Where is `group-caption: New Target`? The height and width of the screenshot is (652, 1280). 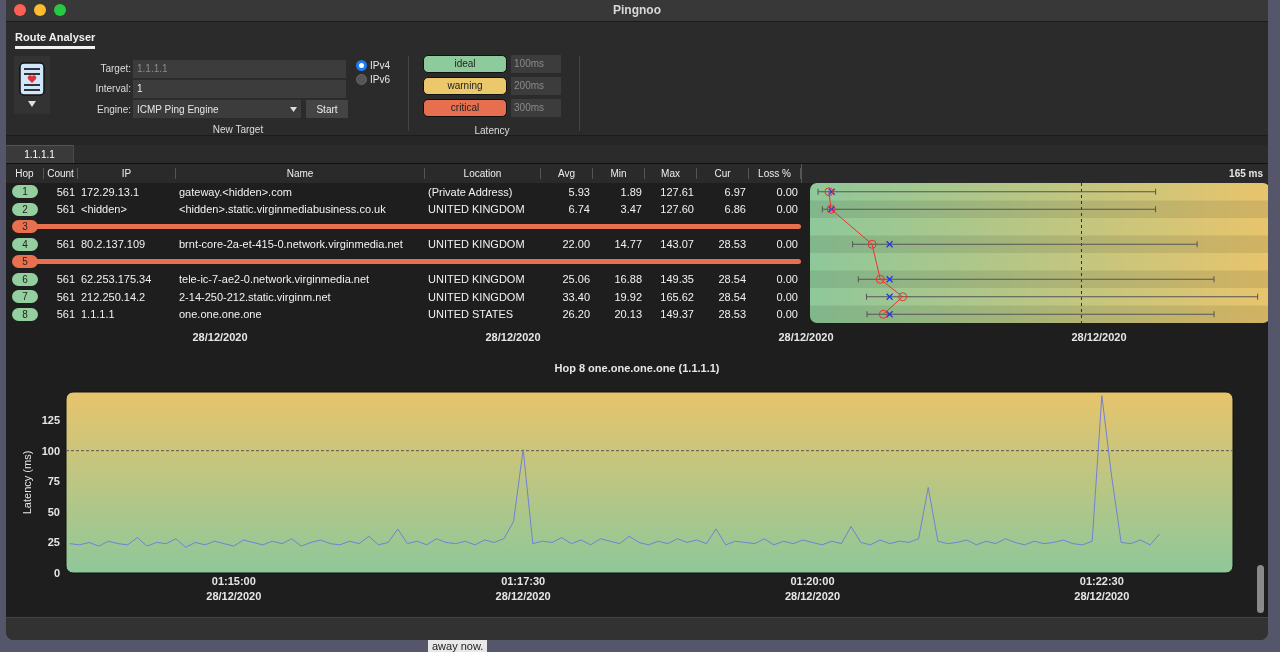
group-caption: New Target is located at coordinates (238, 129).